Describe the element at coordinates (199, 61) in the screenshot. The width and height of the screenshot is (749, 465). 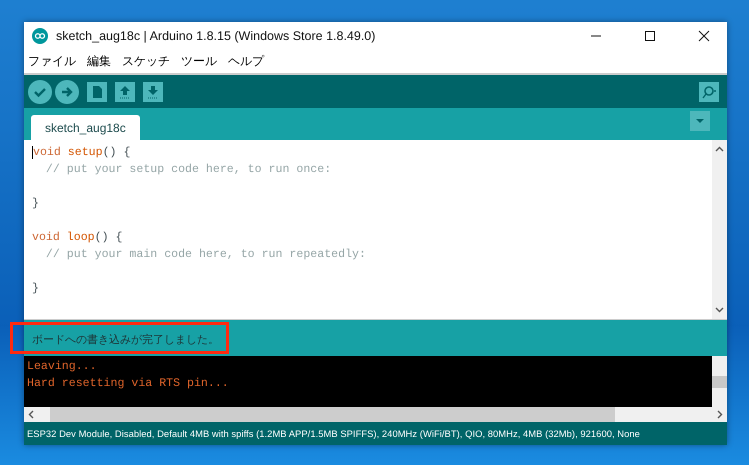
I see `menu-item: ツール` at that location.